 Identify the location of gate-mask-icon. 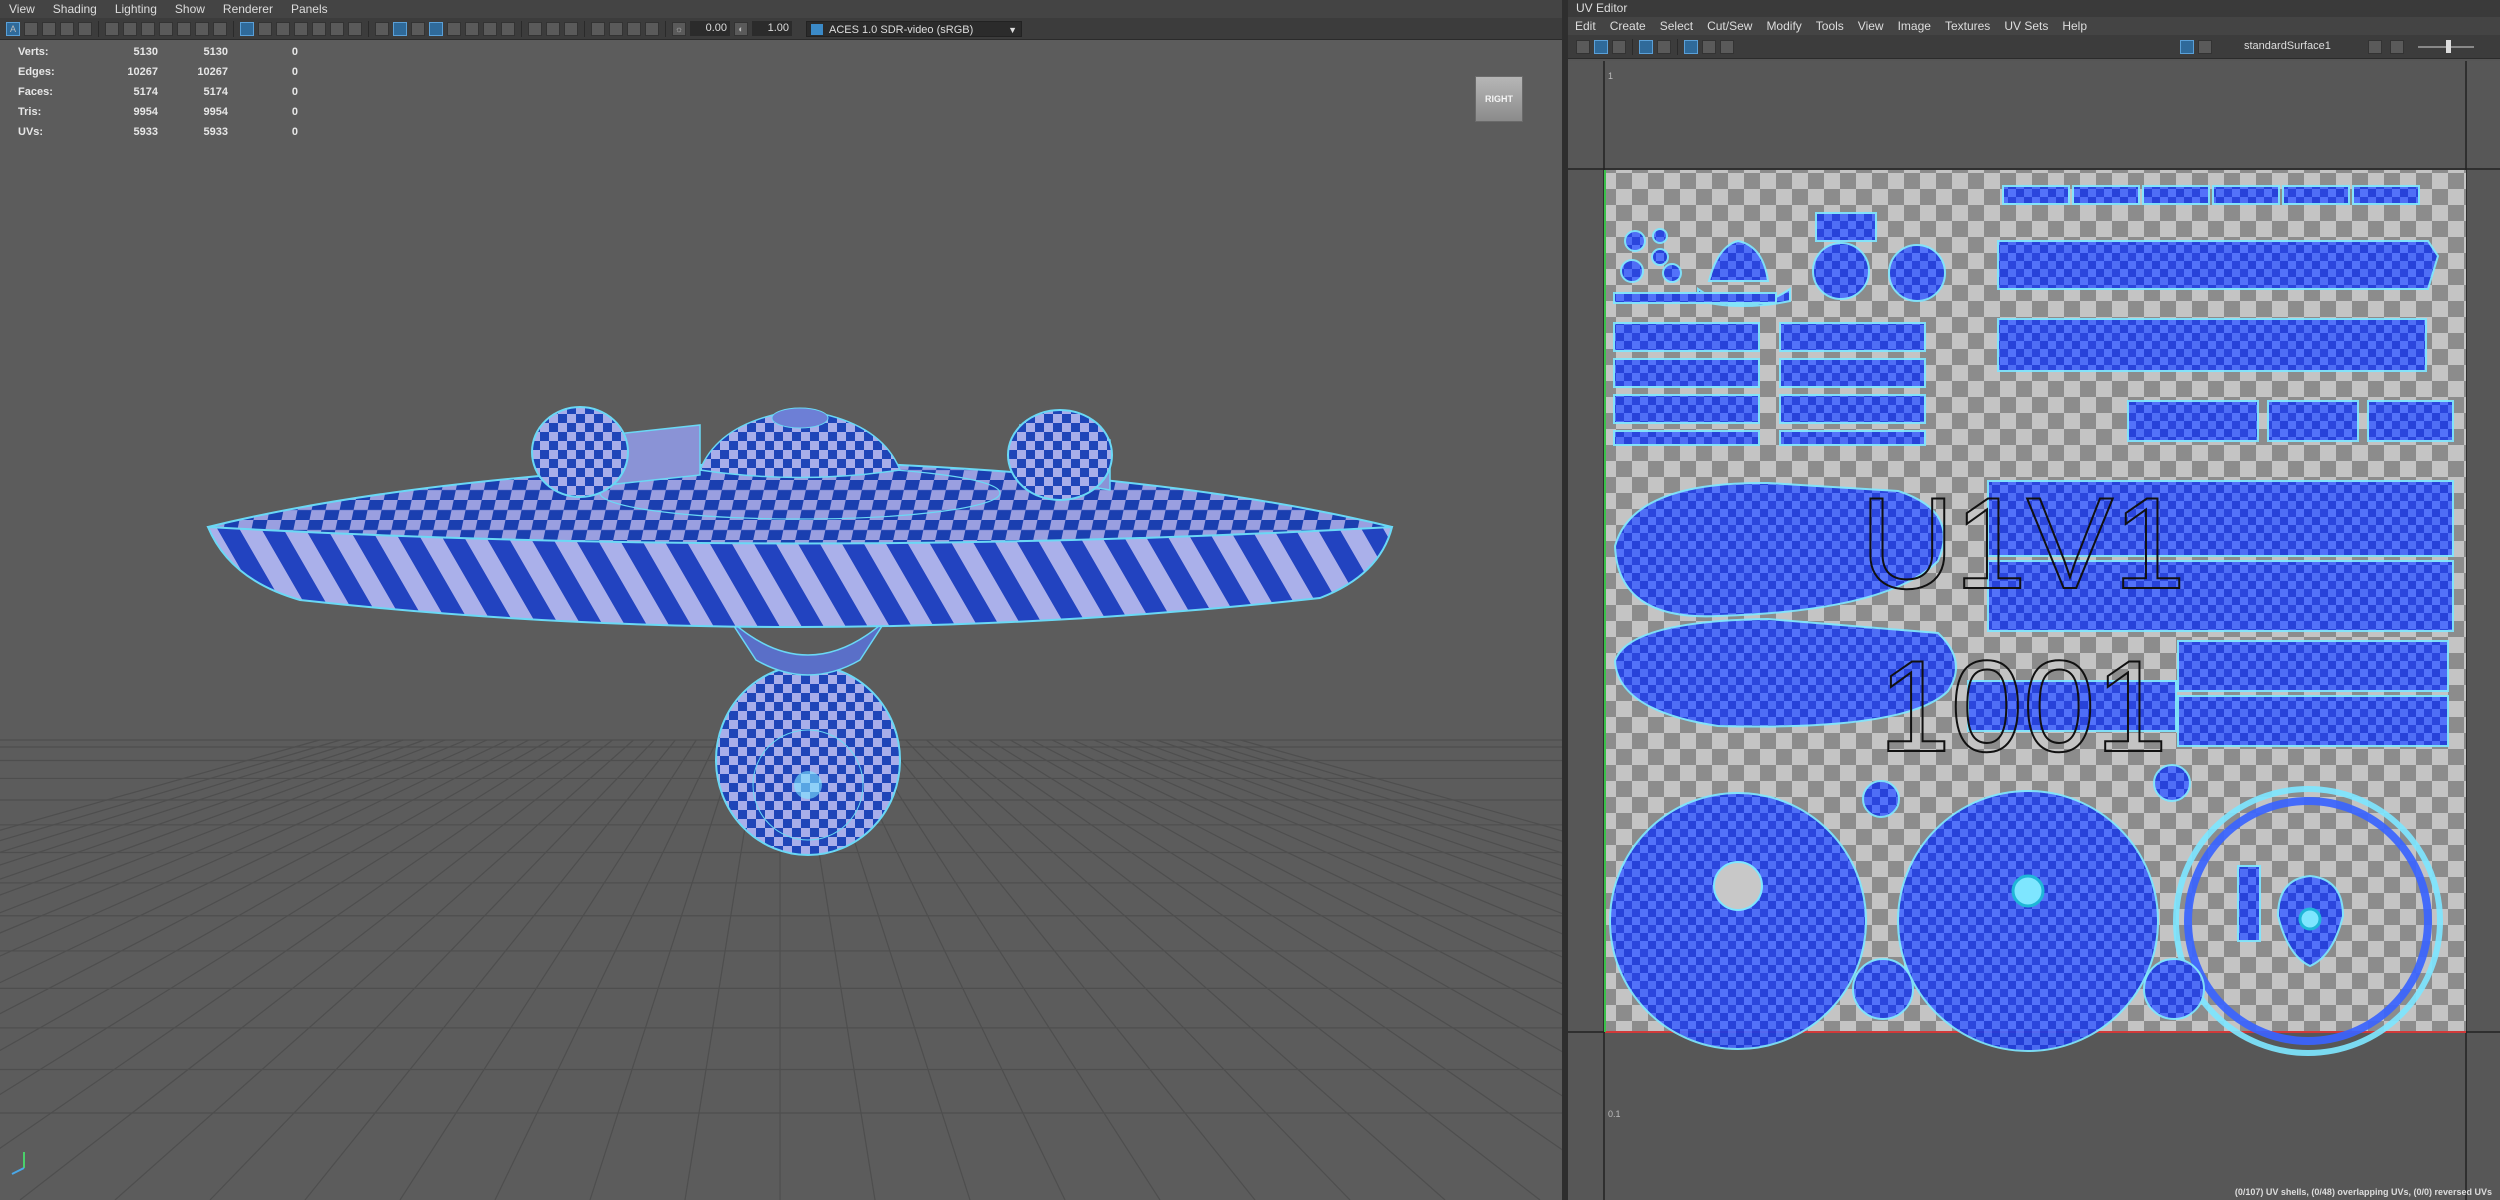
(301, 28).